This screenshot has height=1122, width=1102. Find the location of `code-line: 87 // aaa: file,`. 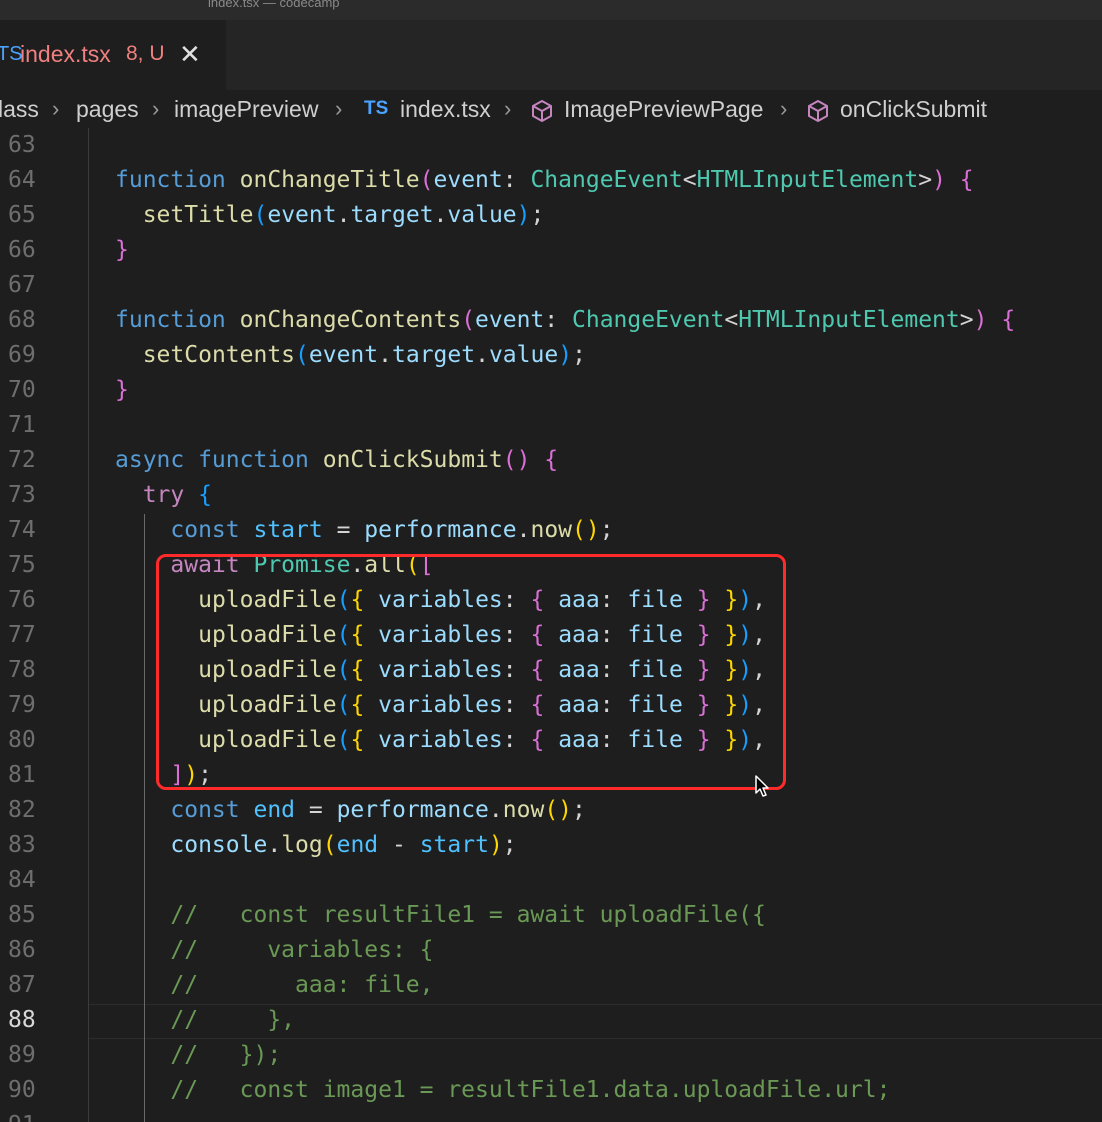

code-line: 87 // aaa: file, is located at coordinates (551, 985).